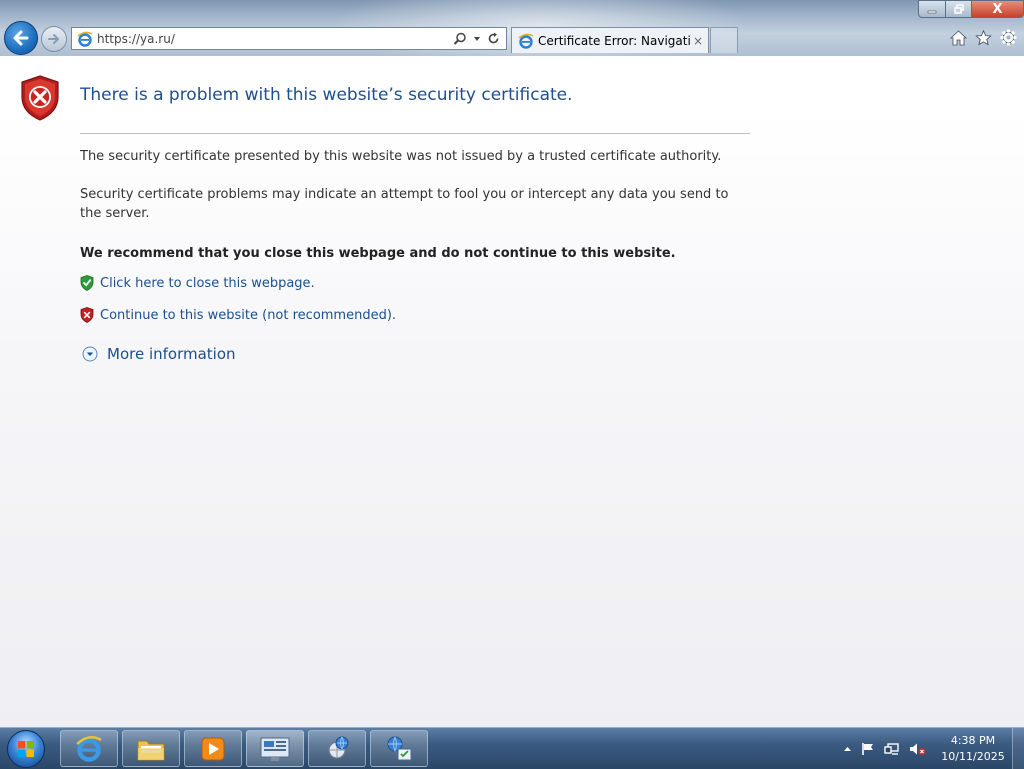 This screenshot has height=769, width=1024. What do you see at coordinates (973, 740) in the screenshot?
I see `clock-time: 4:38 PM` at bounding box center [973, 740].